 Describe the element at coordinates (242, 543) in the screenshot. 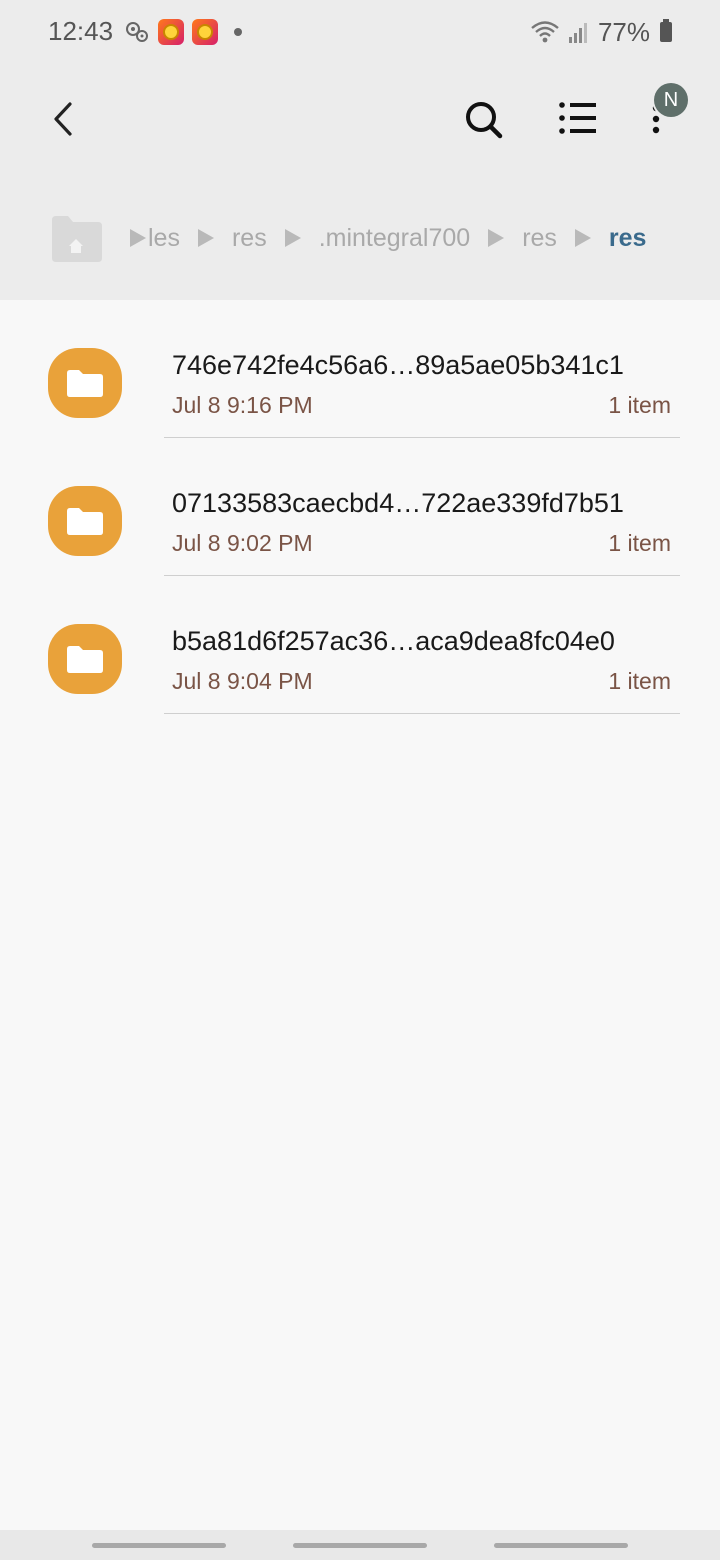

I see `folder-date: Jul 8 9:02 PM` at that location.